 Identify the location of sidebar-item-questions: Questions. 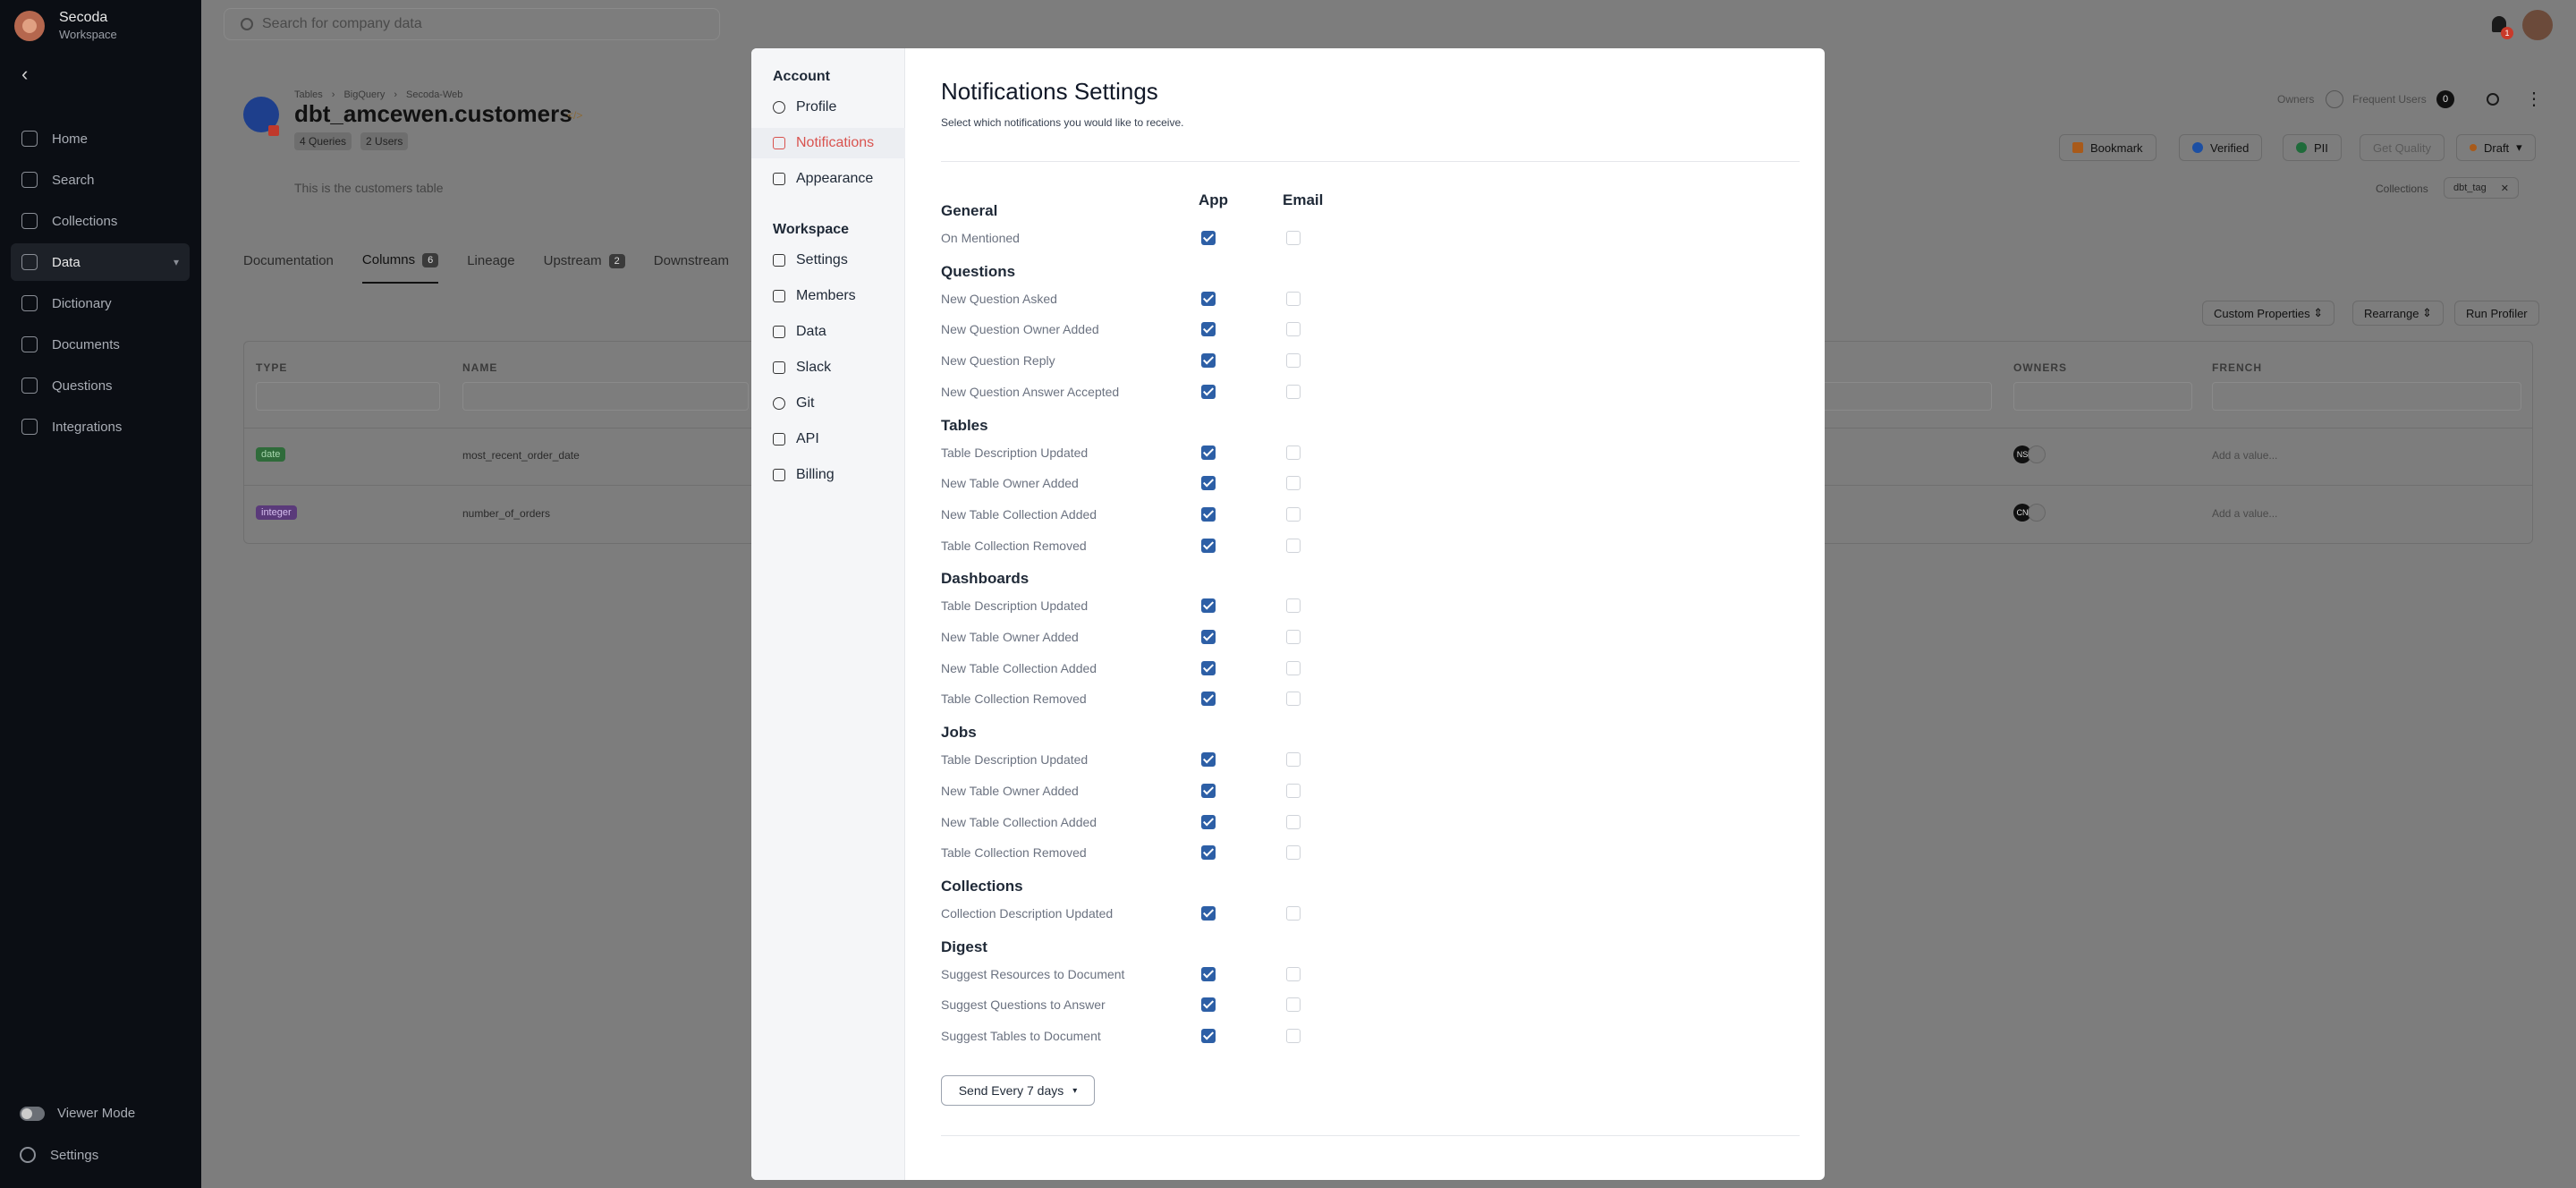
(100, 386).